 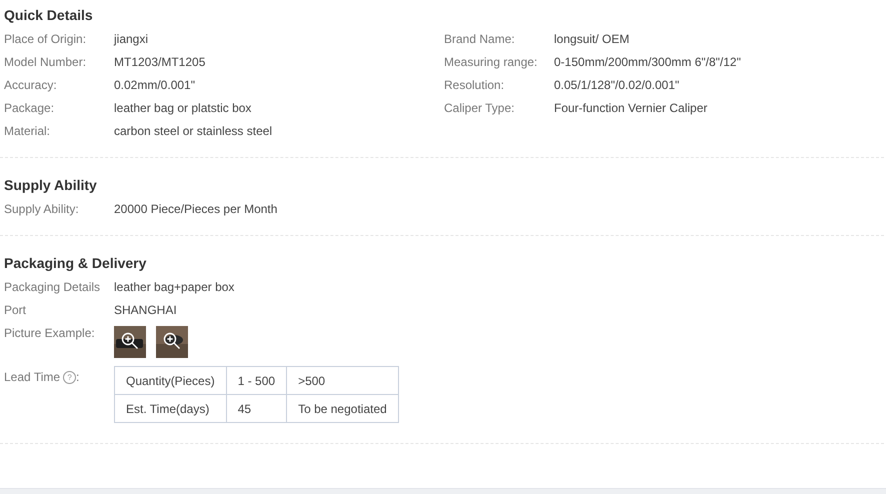 I want to click on table-cell: To be negotiated, so click(x=342, y=408).